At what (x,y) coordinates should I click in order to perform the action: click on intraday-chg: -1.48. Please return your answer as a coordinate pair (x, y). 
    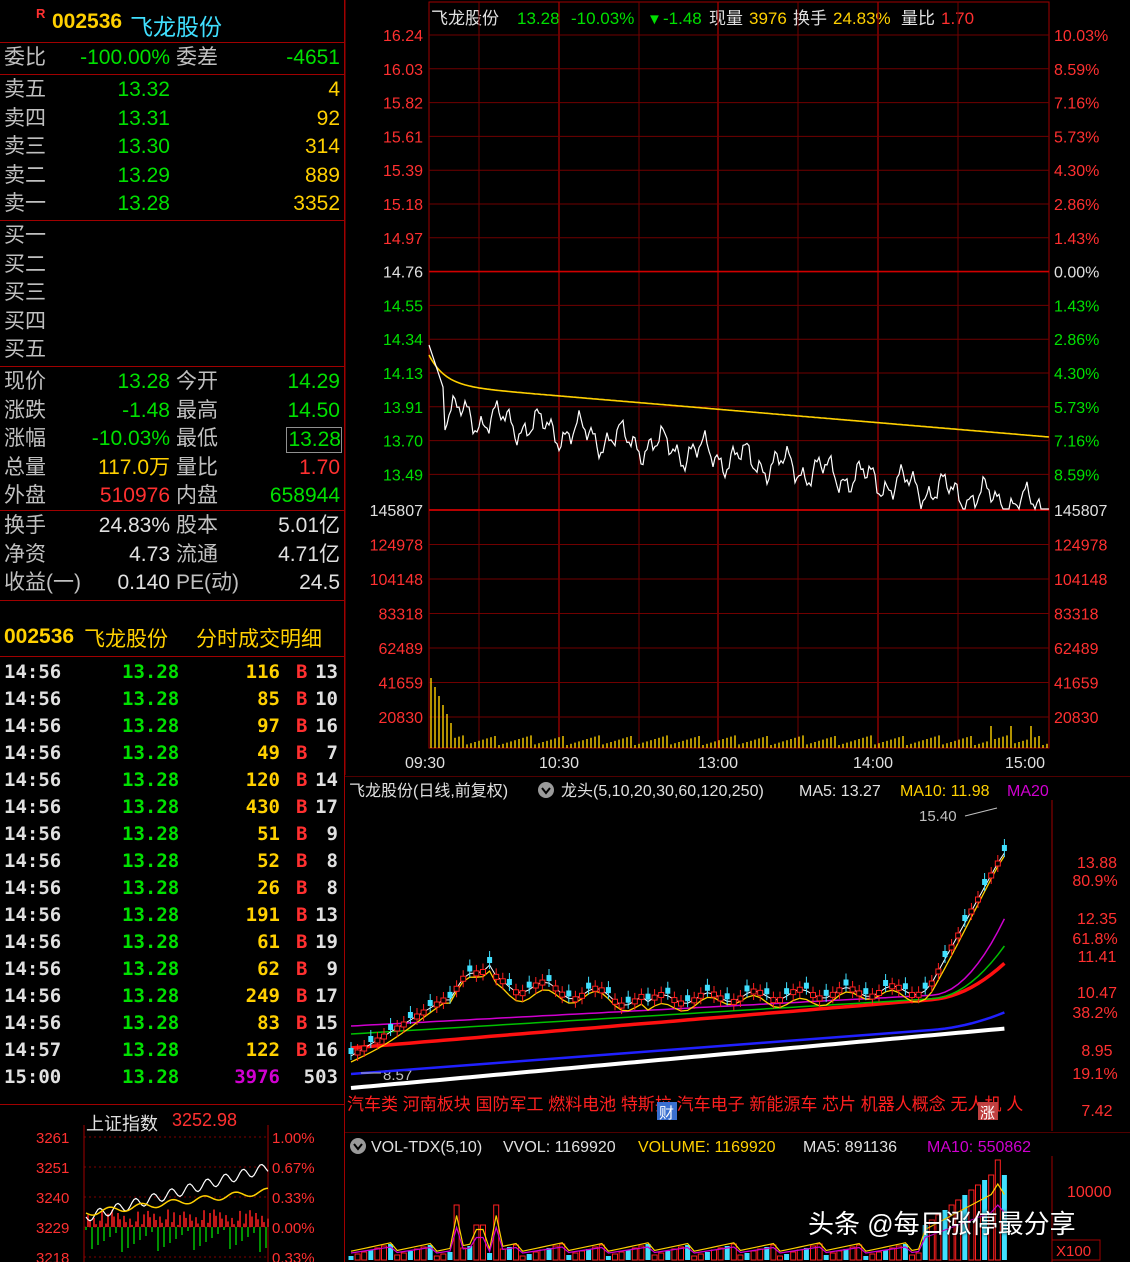
    Looking at the image, I should click on (682, 18).